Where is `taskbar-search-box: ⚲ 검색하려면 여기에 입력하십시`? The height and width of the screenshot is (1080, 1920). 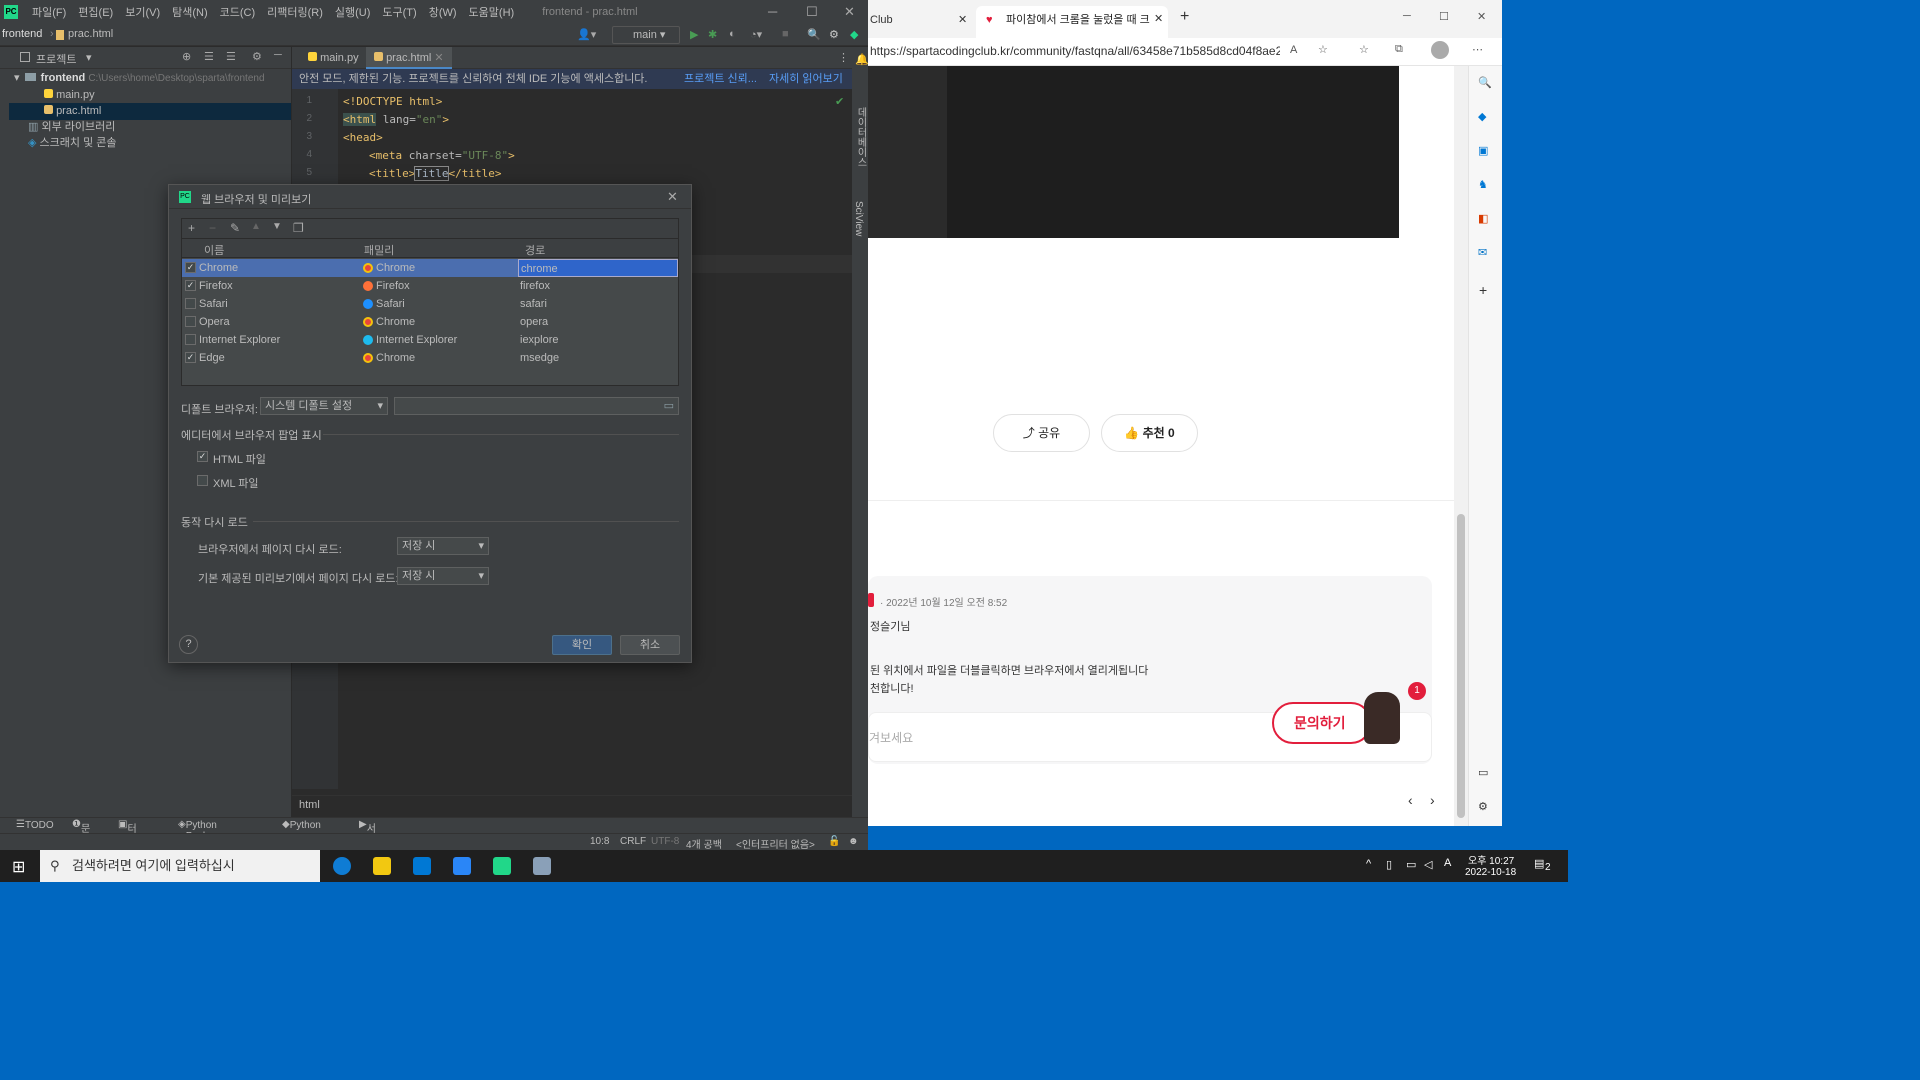 taskbar-search-box: ⚲ 검색하려면 여기에 입력하십시 is located at coordinates (180, 866).